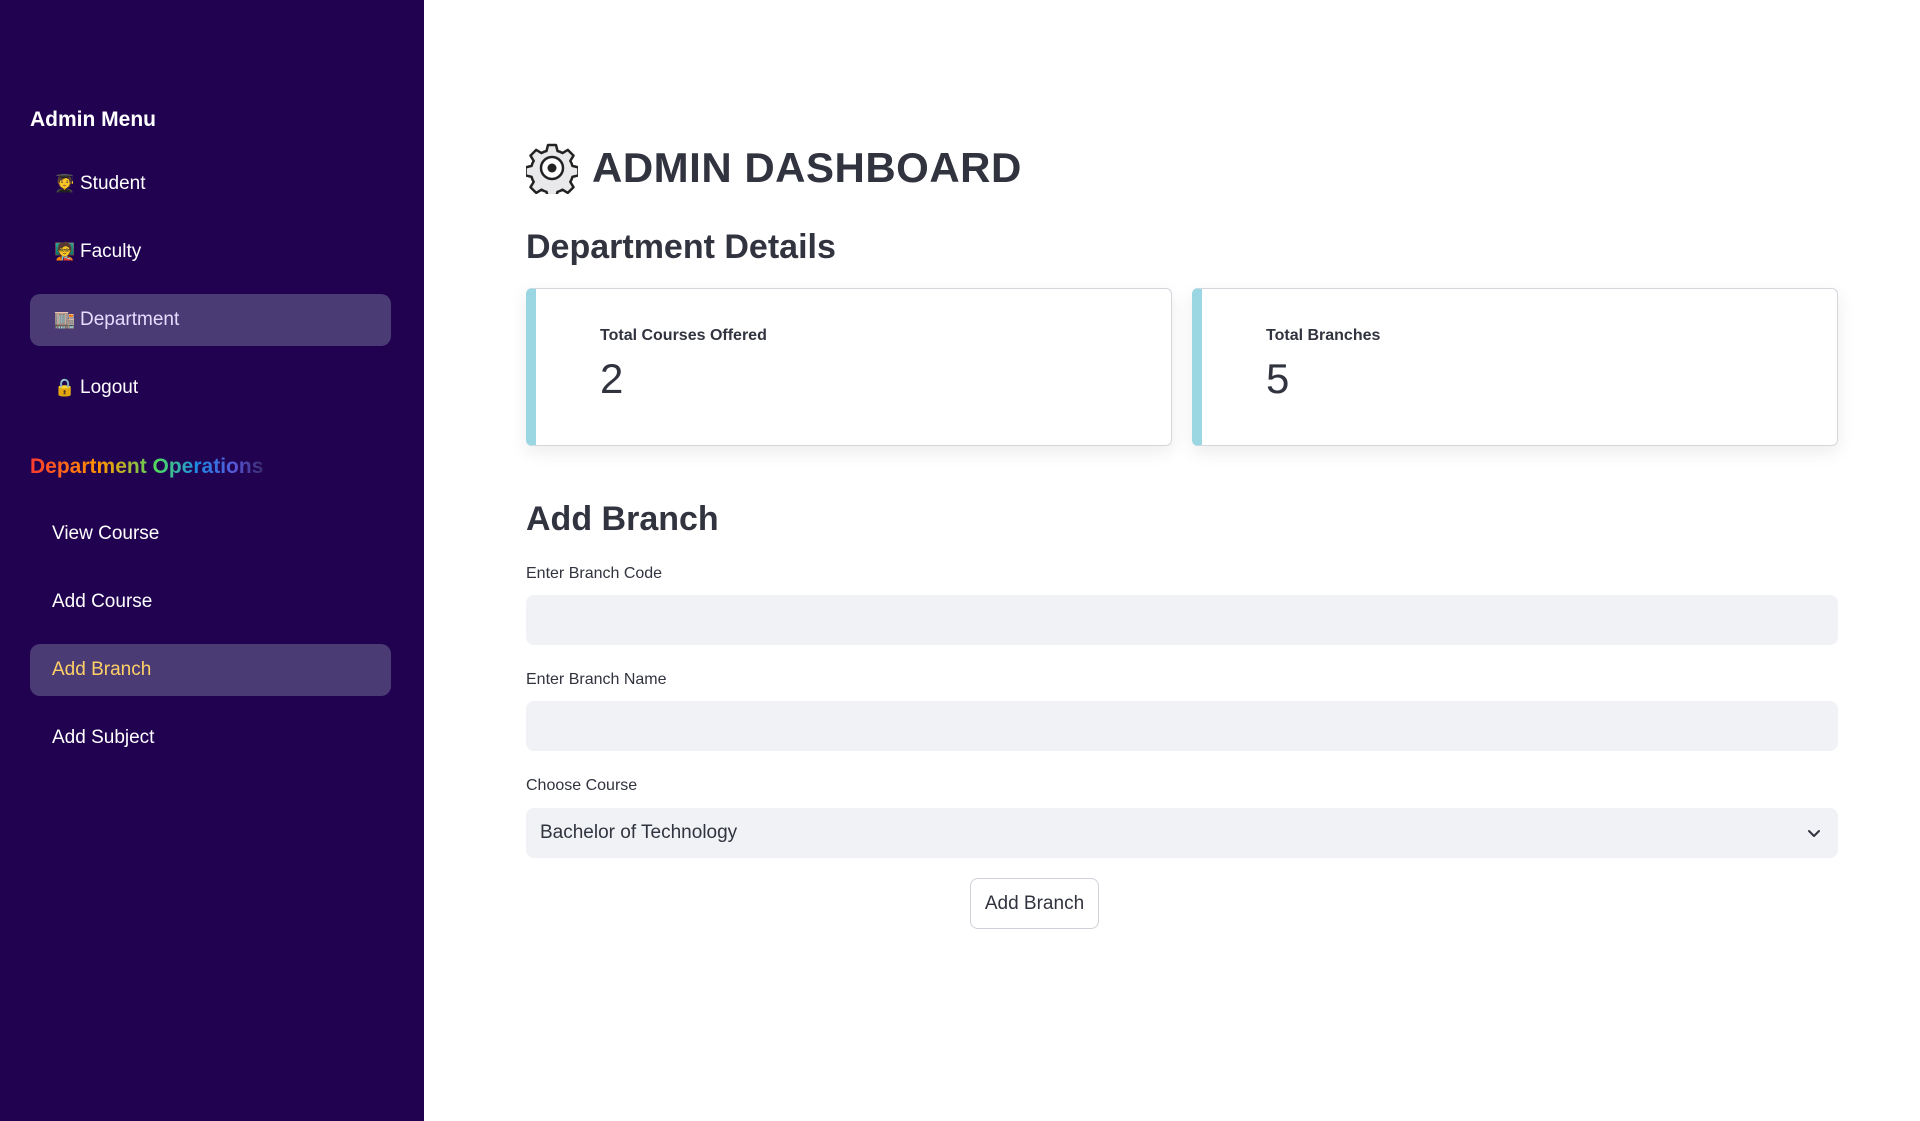 This screenshot has height=1121, width=1920. Describe the element at coordinates (683, 335) in the screenshot. I see `metric-label: Total Courses Offered` at that location.